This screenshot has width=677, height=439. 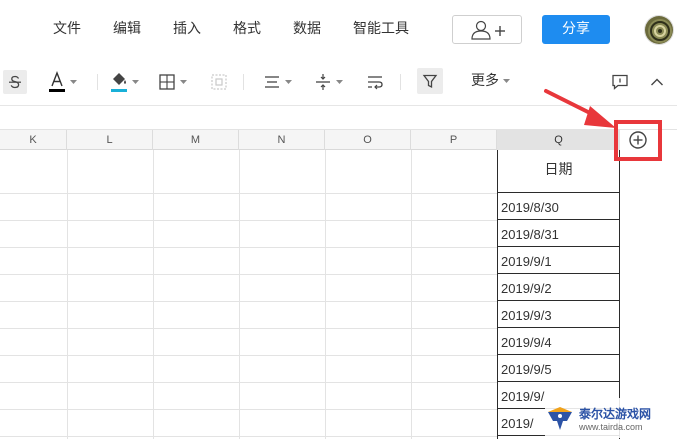 What do you see at coordinates (580, 108) in the screenshot?
I see `annotation-arrow-icon` at bounding box center [580, 108].